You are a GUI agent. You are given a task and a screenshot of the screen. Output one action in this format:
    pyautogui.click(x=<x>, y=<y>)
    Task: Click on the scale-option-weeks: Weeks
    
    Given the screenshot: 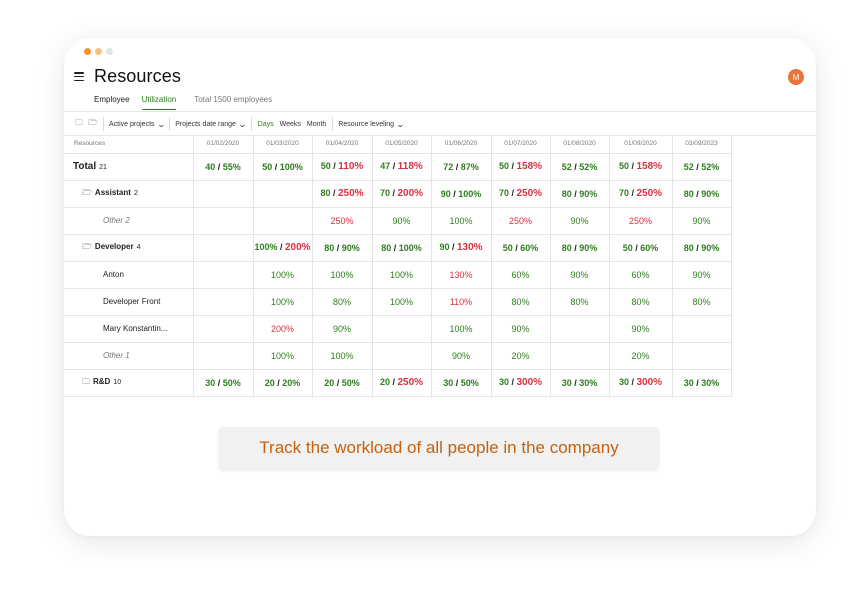 What is the action you would take?
    pyautogui.click(x=290, y=124)
    